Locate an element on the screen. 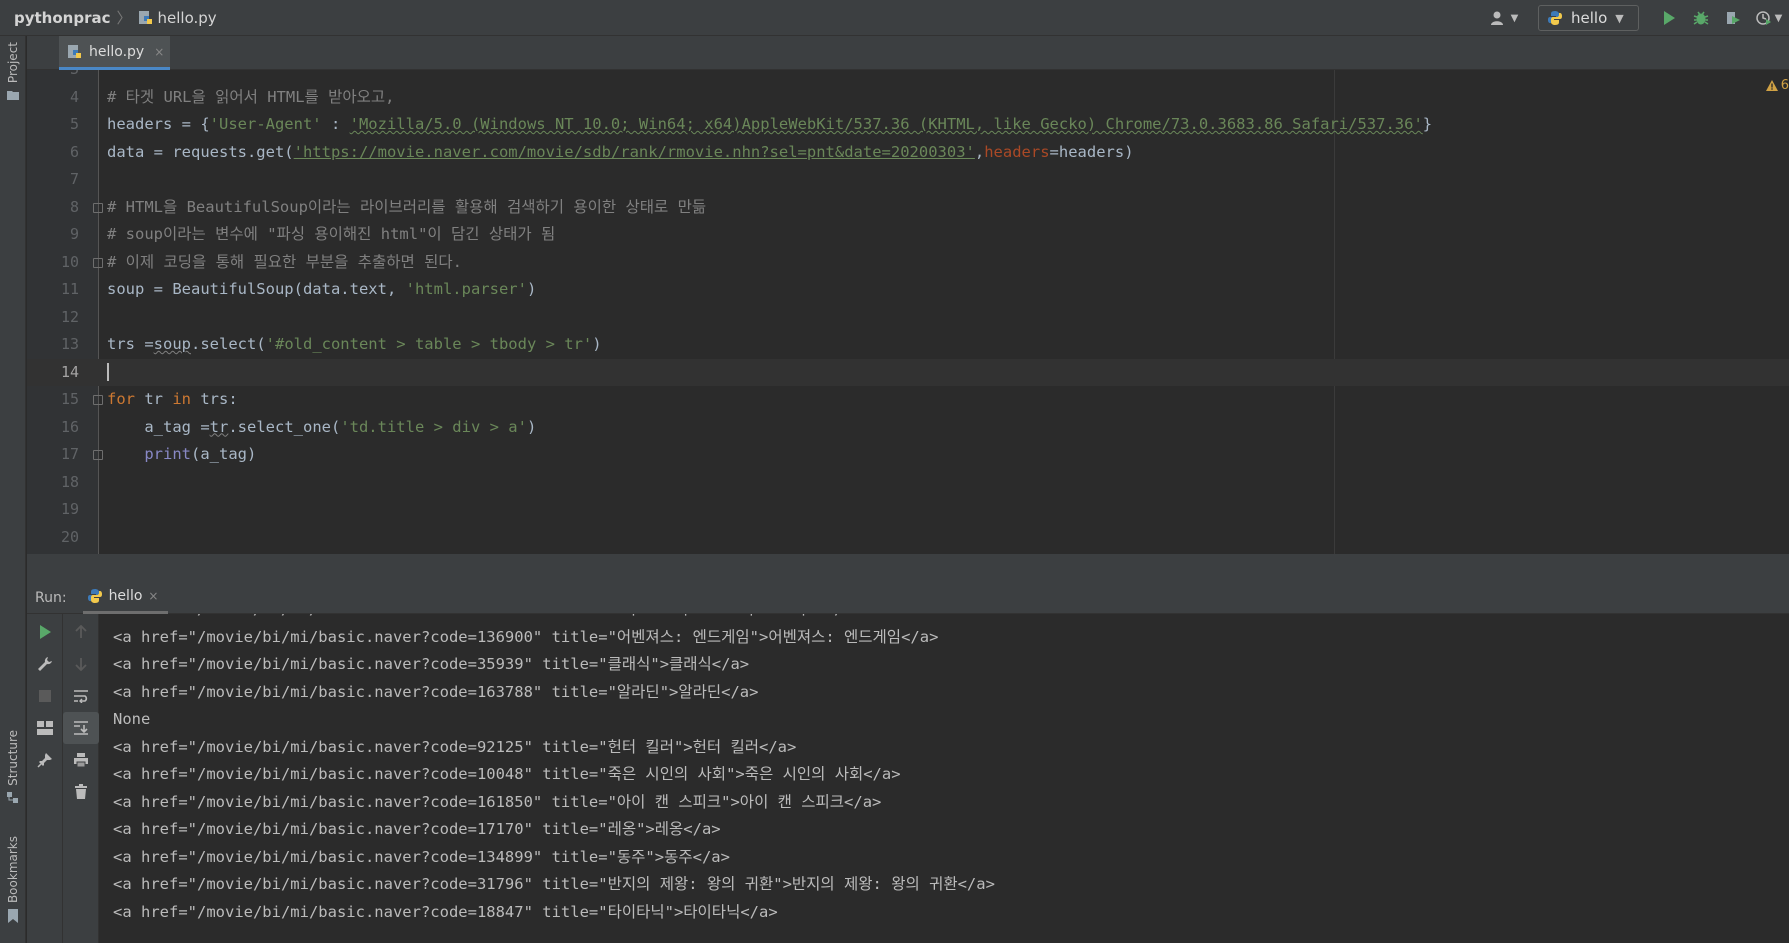 Image resolution: width=1789 pixels, height=943 pixels. user-icon is located at coordinates (1496, 18).